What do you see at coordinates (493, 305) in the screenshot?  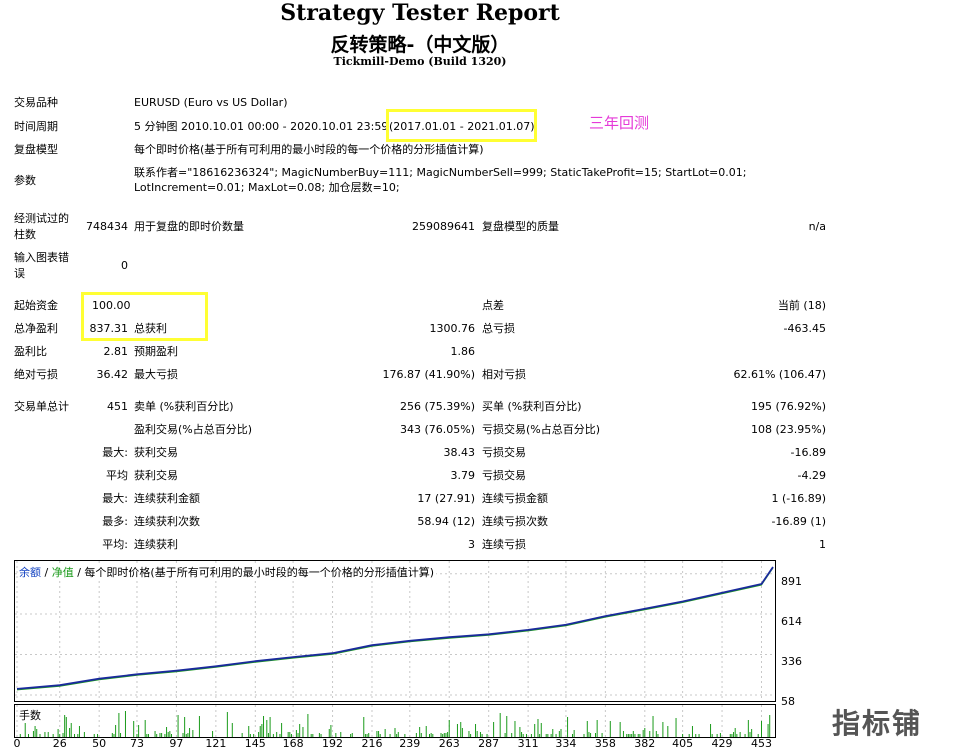 I see `spread-label: 点差` at bounding box center [493, 305].